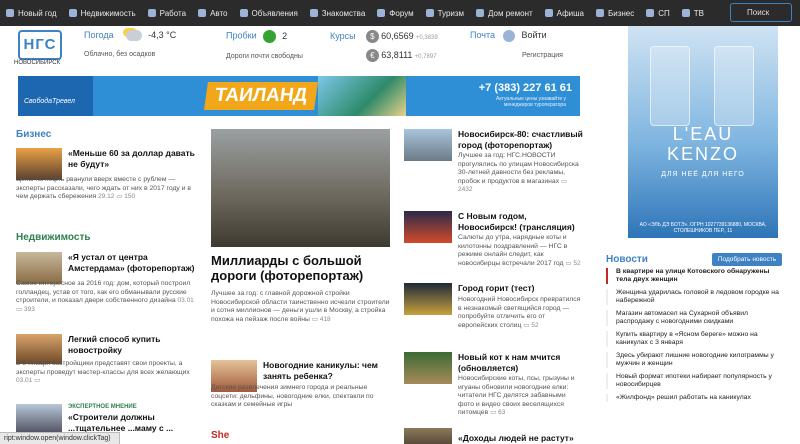  I want to click on usd-rate: 60,6569, so click(397, 36).